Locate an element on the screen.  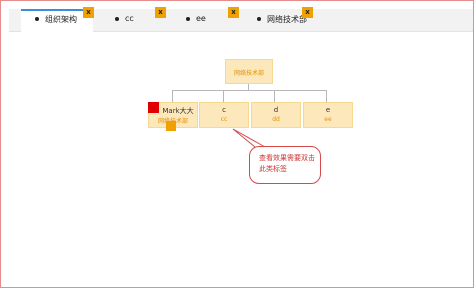
callout-pointer is located at coordinates (249, 138).